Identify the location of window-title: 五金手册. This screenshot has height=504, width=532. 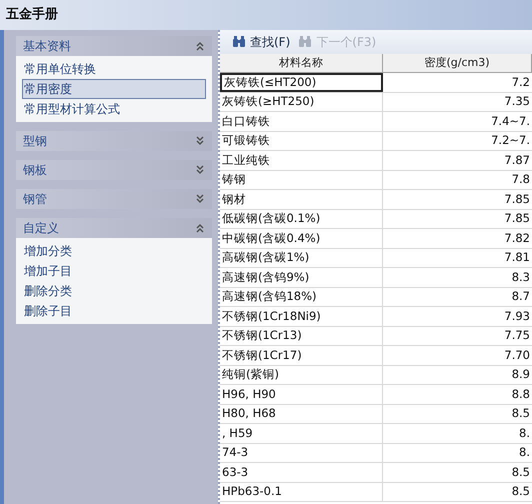
(32, 15).